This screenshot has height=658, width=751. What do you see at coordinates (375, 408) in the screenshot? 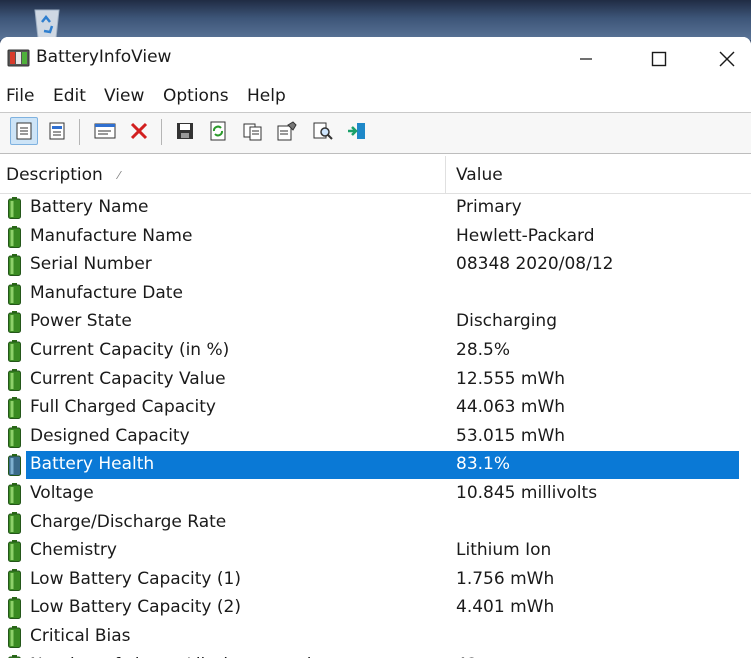
I see `table-row: Full Charged Capacity 44.063 mWh` at bounding box center [375, 408].